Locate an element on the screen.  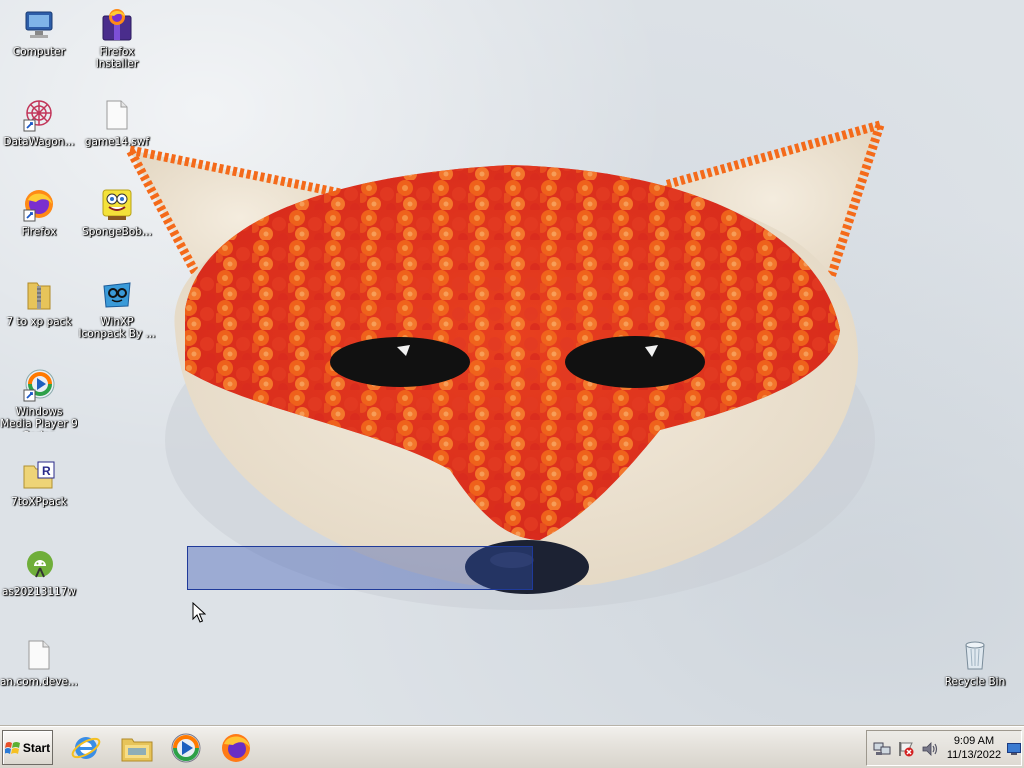
zip-folder-icon is located at coordinates (39, 295).